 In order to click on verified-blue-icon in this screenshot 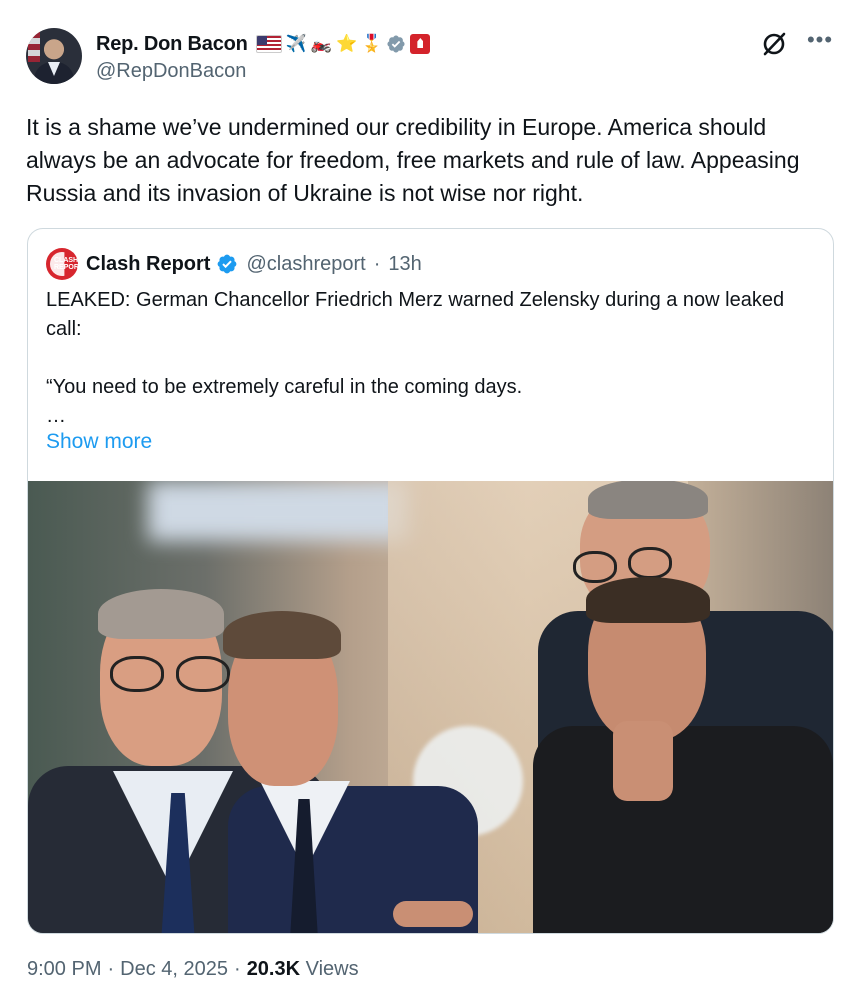, I will do `click(227, 264)`.